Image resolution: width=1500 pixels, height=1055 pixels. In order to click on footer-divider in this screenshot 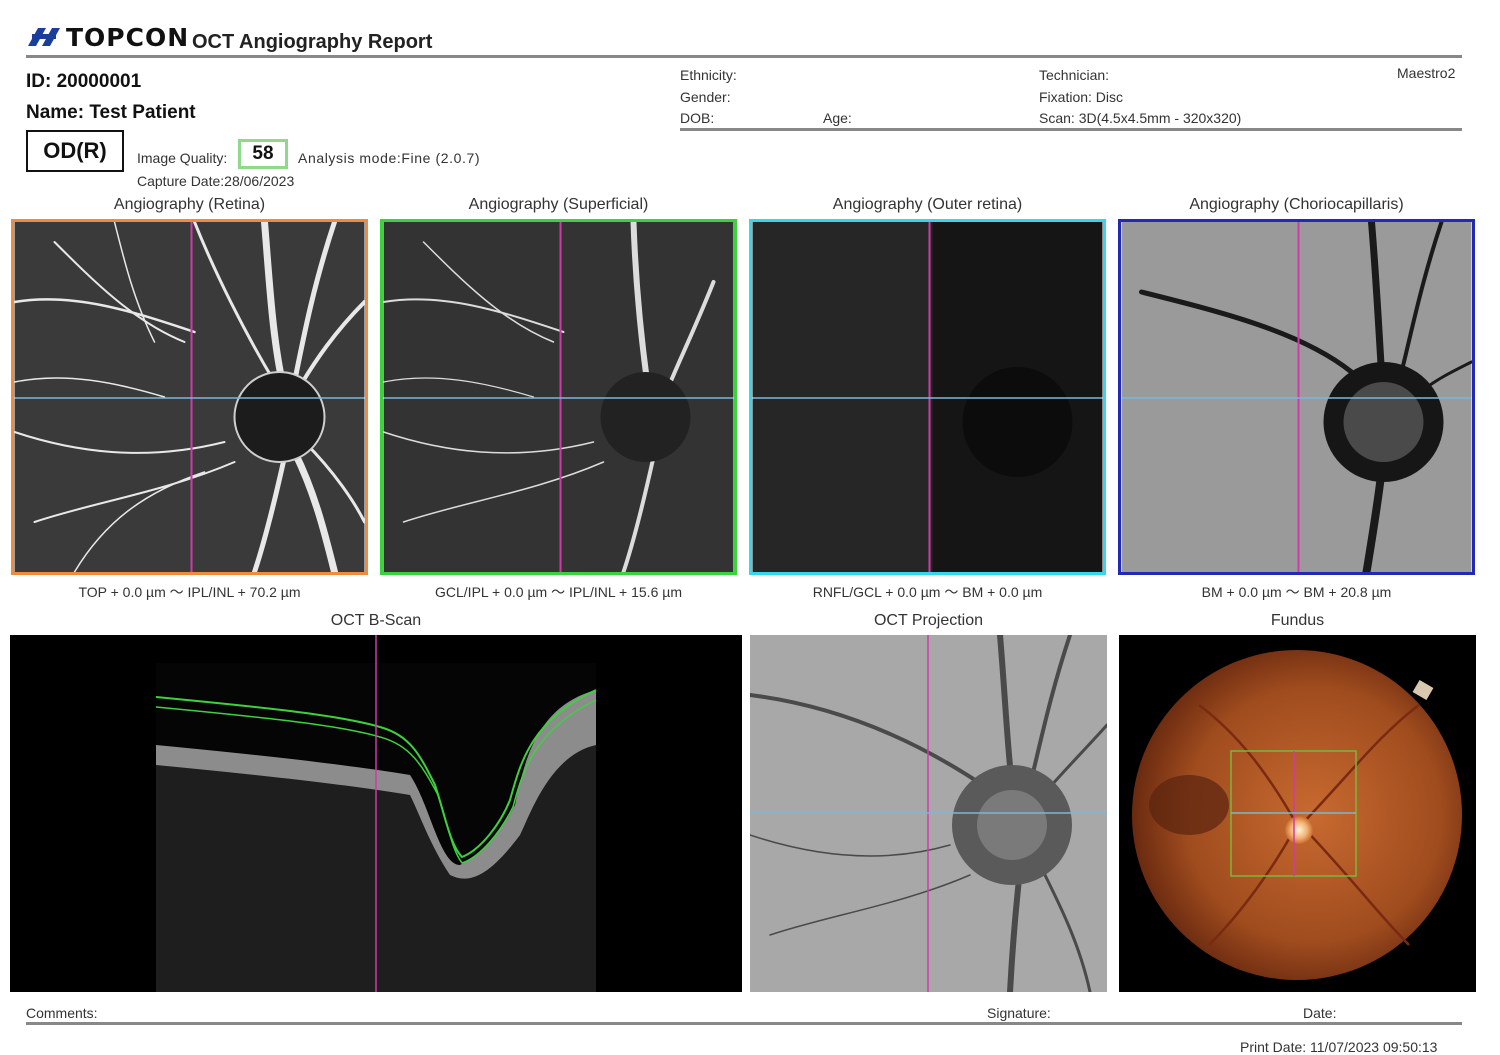, I will do `click(744, 1023)`.